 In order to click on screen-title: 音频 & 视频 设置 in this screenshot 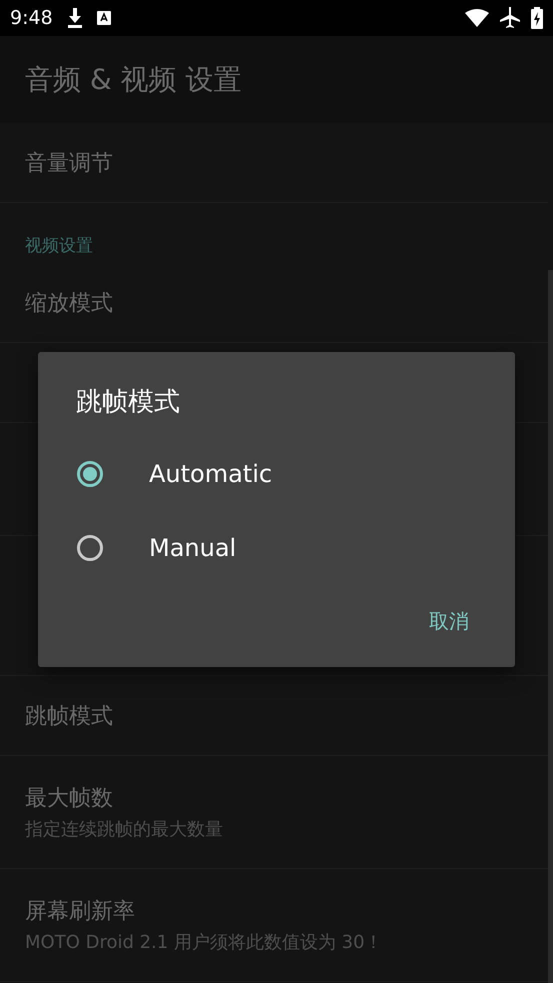, I will do `click(133, 80)`.